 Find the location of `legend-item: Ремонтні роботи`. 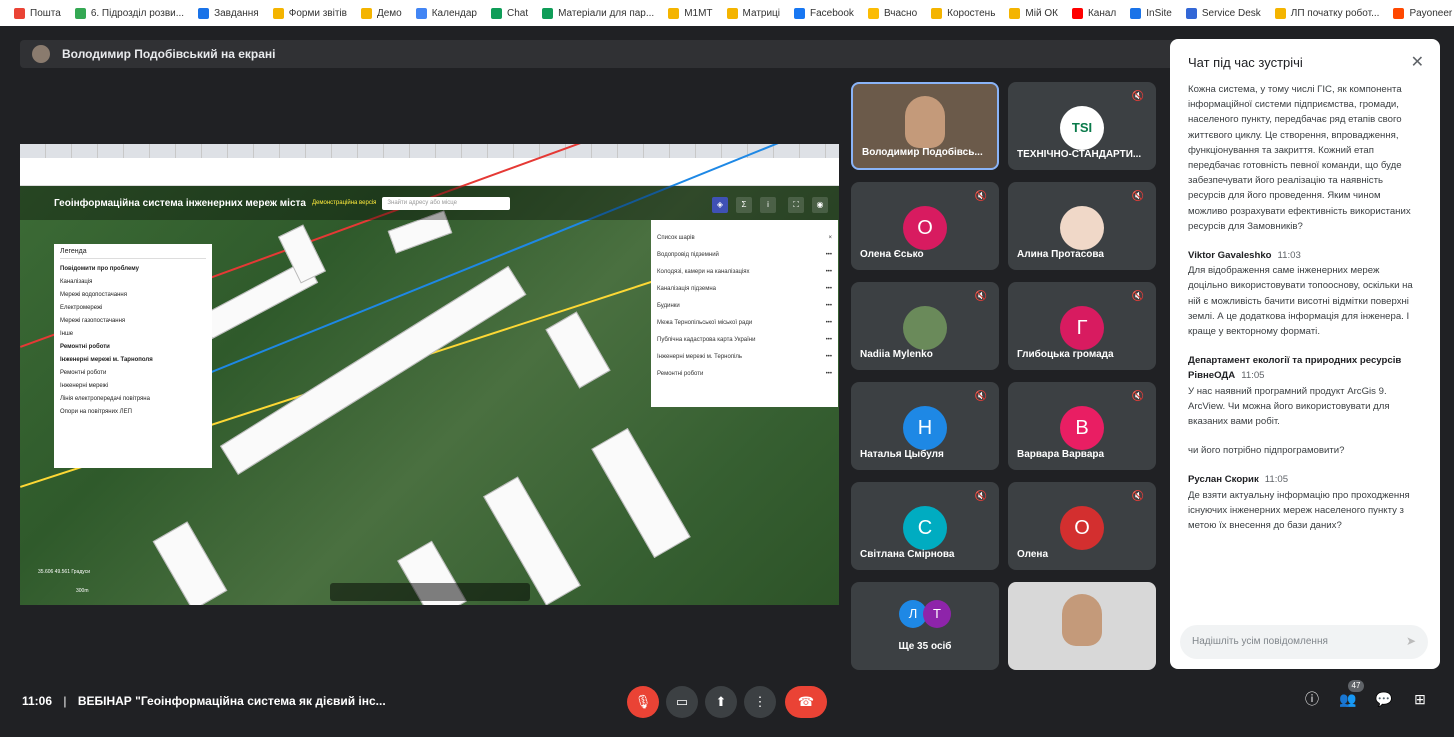

legend-item: Ремонтні роботи is located at coordinates (83, 373).